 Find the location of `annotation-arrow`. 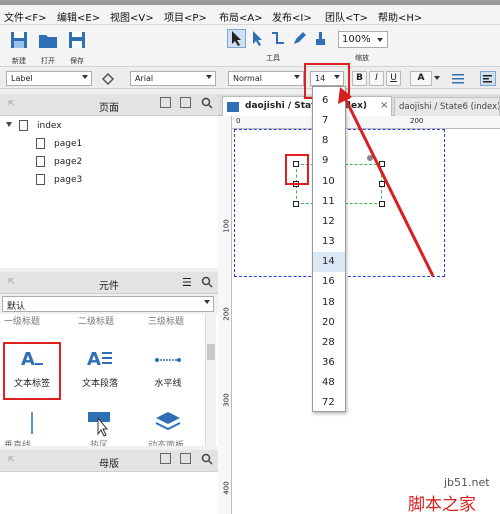

annotation-arrow is located at coordinates (386, 182).